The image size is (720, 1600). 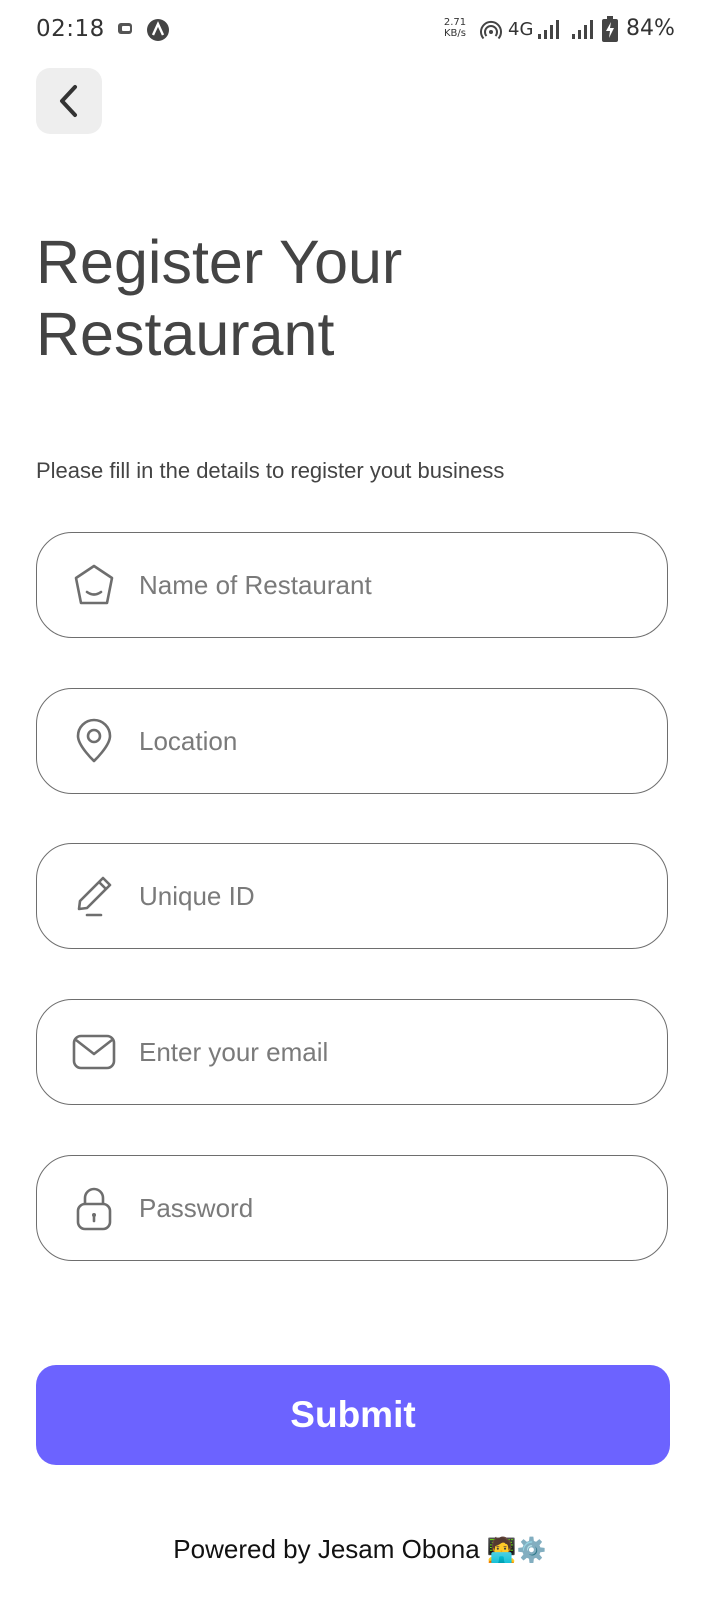 What do you see at coordinates (94, 585) in the screenshot?
I see `home-icon` at bounding box center [94, 585].